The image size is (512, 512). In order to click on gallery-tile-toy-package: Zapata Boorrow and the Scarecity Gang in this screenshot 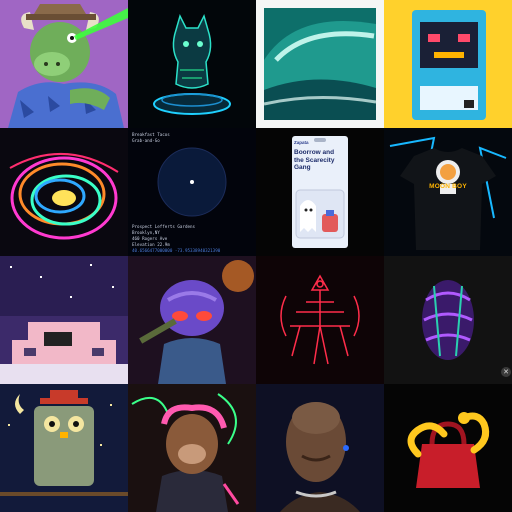, I will do `click(320, 192)`.